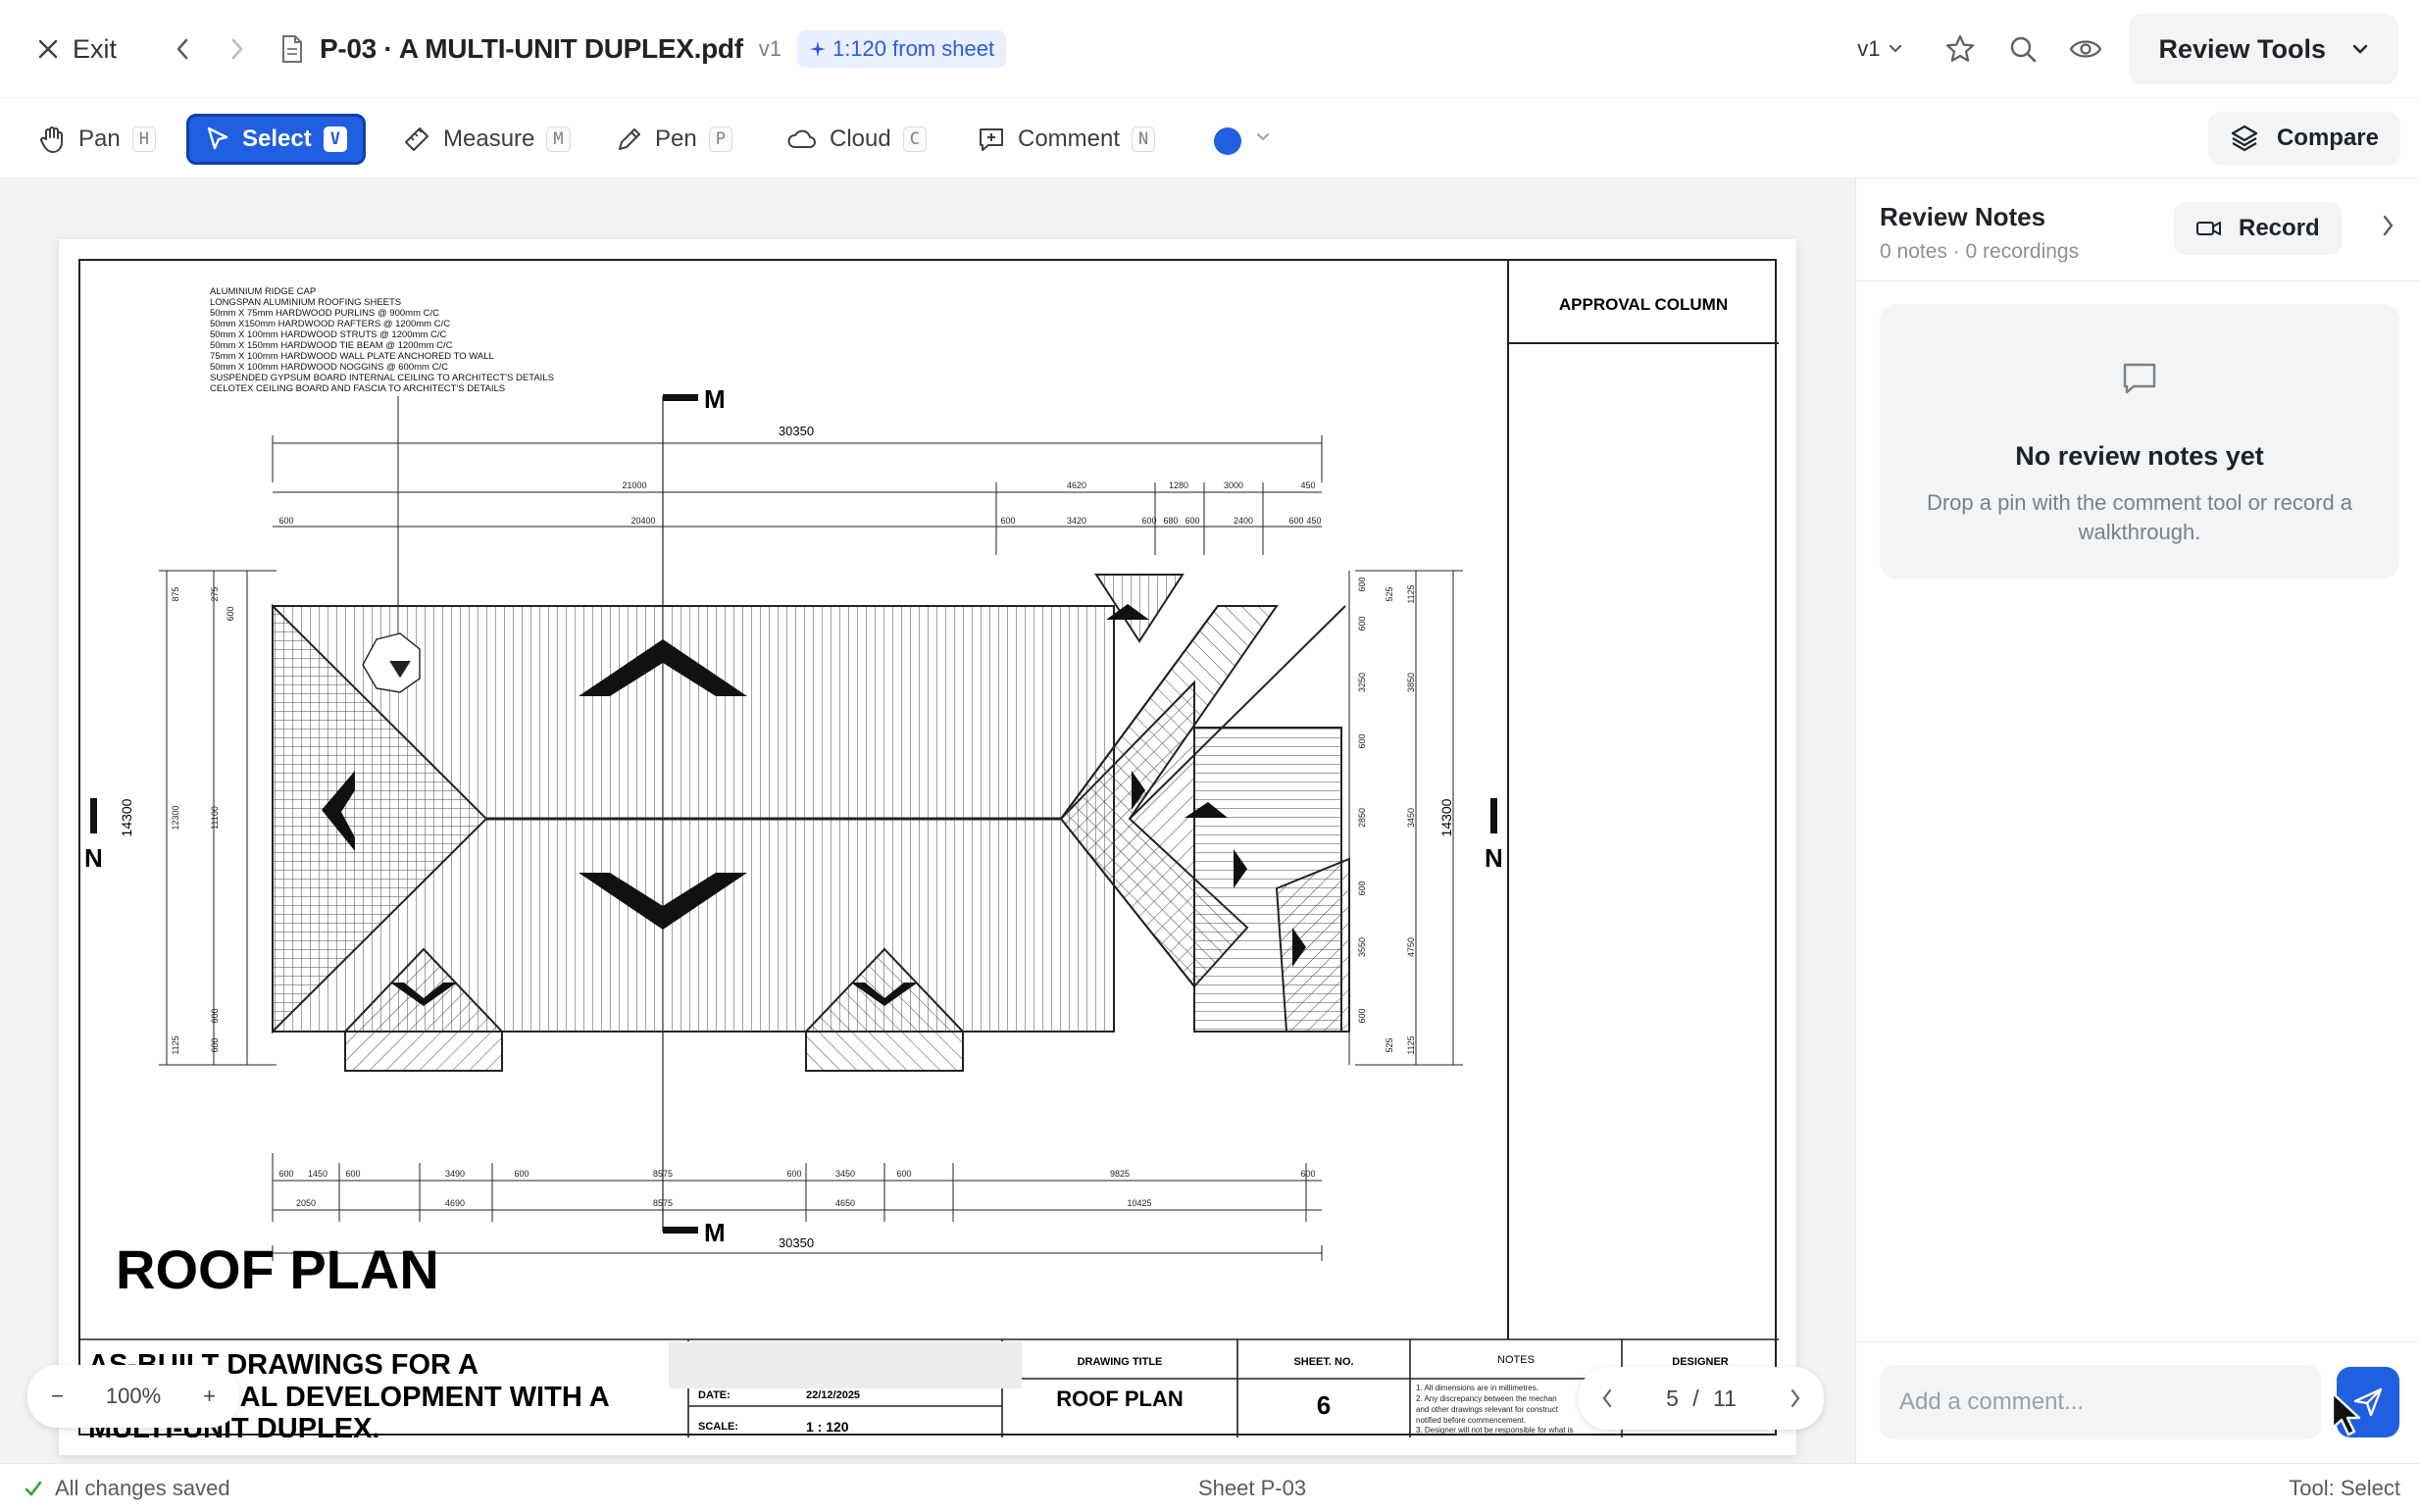 The height and width of the screenshot is (1512, 2420). Describe the element at coordinates (715, 399) in the screenshot. I see `section-marker-m: M` at that location.